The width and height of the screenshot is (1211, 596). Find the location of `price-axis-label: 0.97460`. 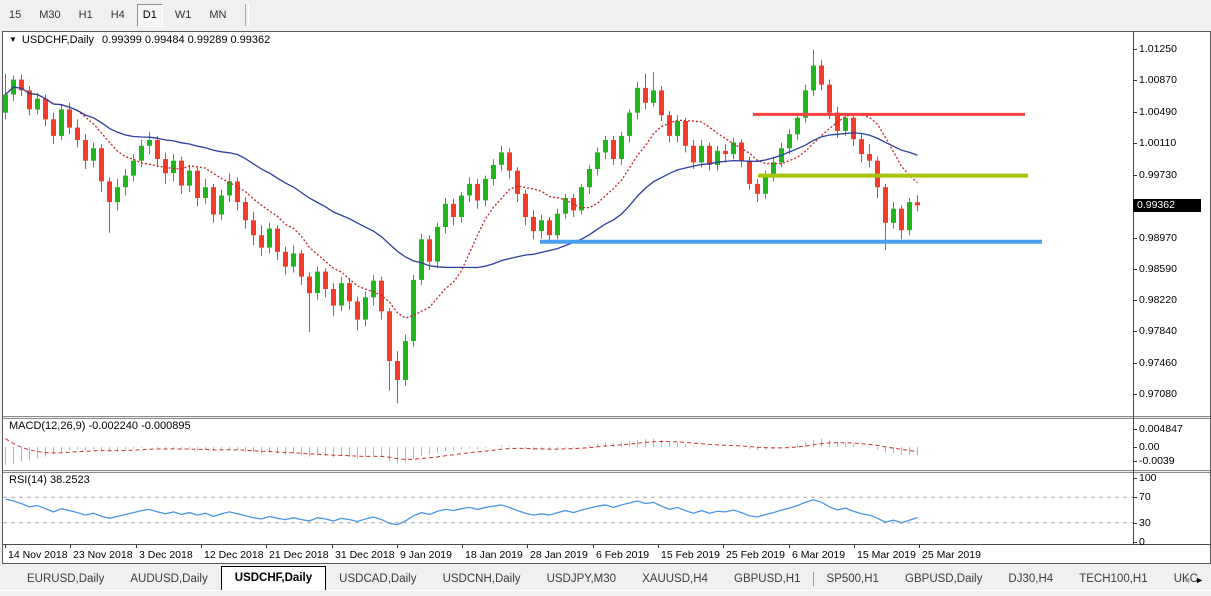

price-axis-label: 0.97460 is located at coordinates (1158, 363).